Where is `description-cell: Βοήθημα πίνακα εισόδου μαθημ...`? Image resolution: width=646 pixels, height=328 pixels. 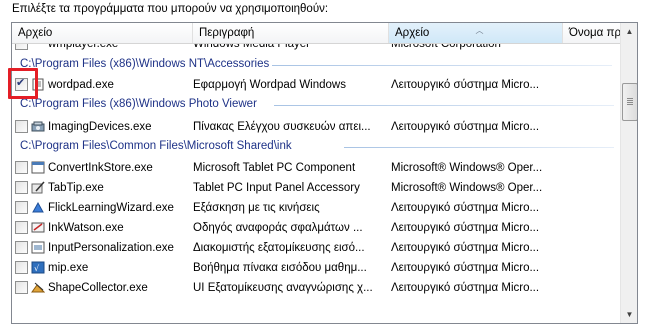 description-cell: Βοήθημα πίνακα εισόδου μαθημ... is located at coordinates (280, 268).